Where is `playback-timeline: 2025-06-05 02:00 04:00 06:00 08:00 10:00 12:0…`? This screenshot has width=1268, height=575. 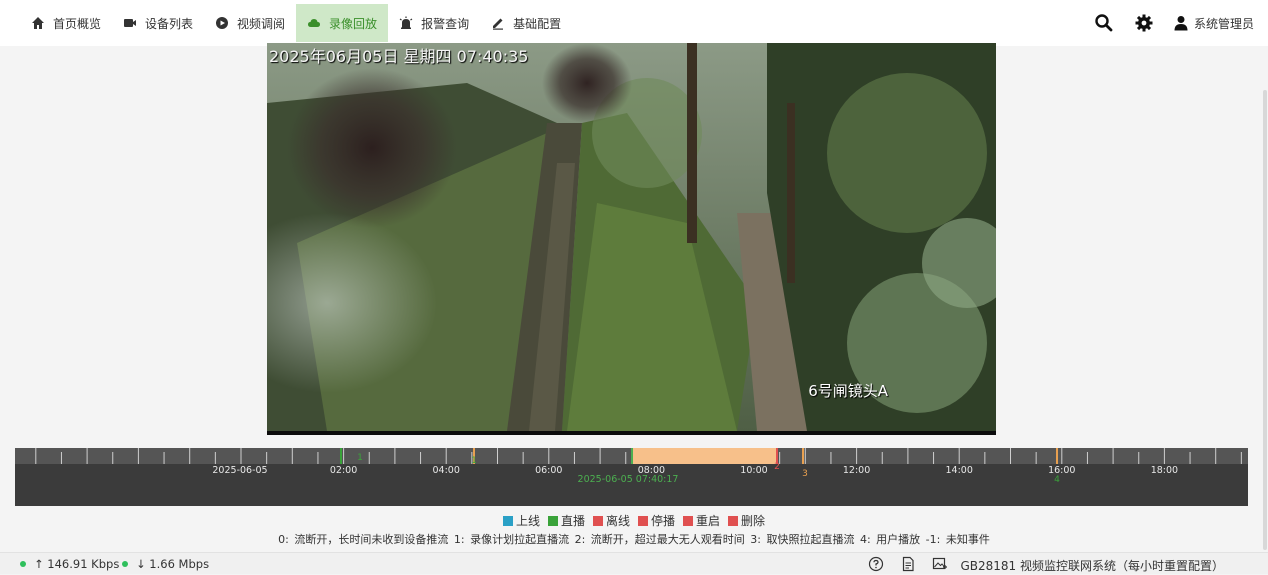 playback-timeline: 2025-06-05 02:00 04:00 06:00 08:00 10:00 12:0… is located at coordinates (631, 477).